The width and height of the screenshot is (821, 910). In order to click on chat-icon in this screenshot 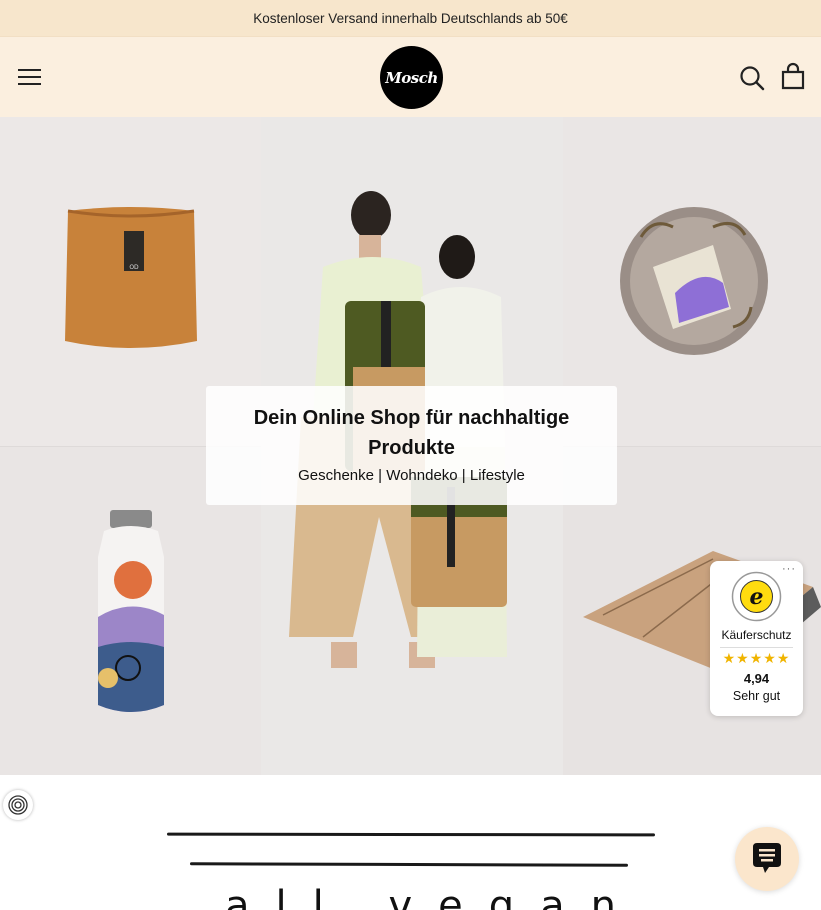, I will do `click(767, 858)`.